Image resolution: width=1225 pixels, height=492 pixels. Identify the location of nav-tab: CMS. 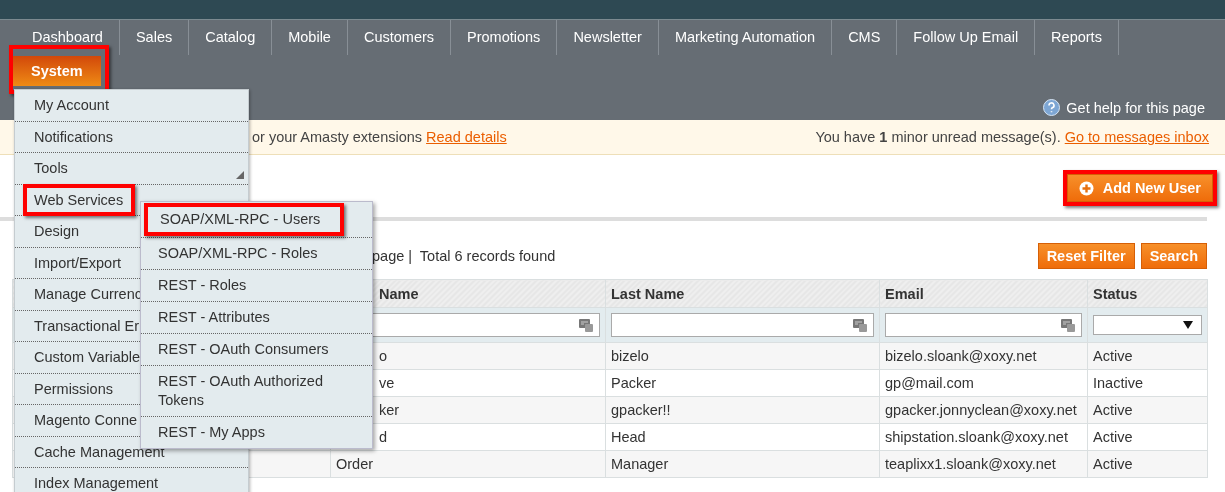
(865, 37).